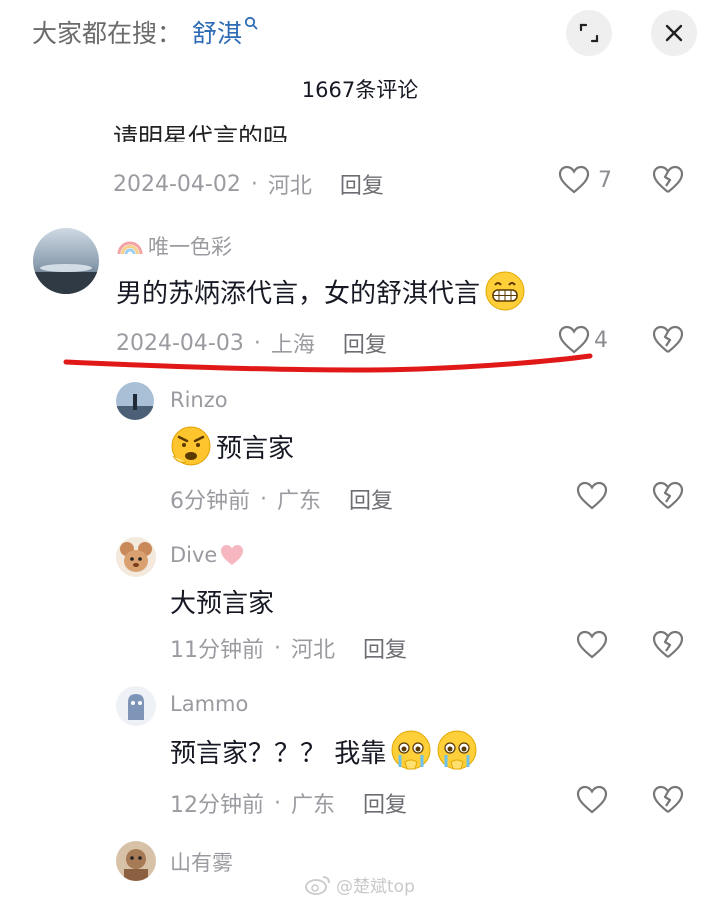 This screenshot has width=720, height=905. What do you see at coordinates (210, 501) in the screenshot?
I see `reply-time: 6分钟前` at bounding box center [210, 501].